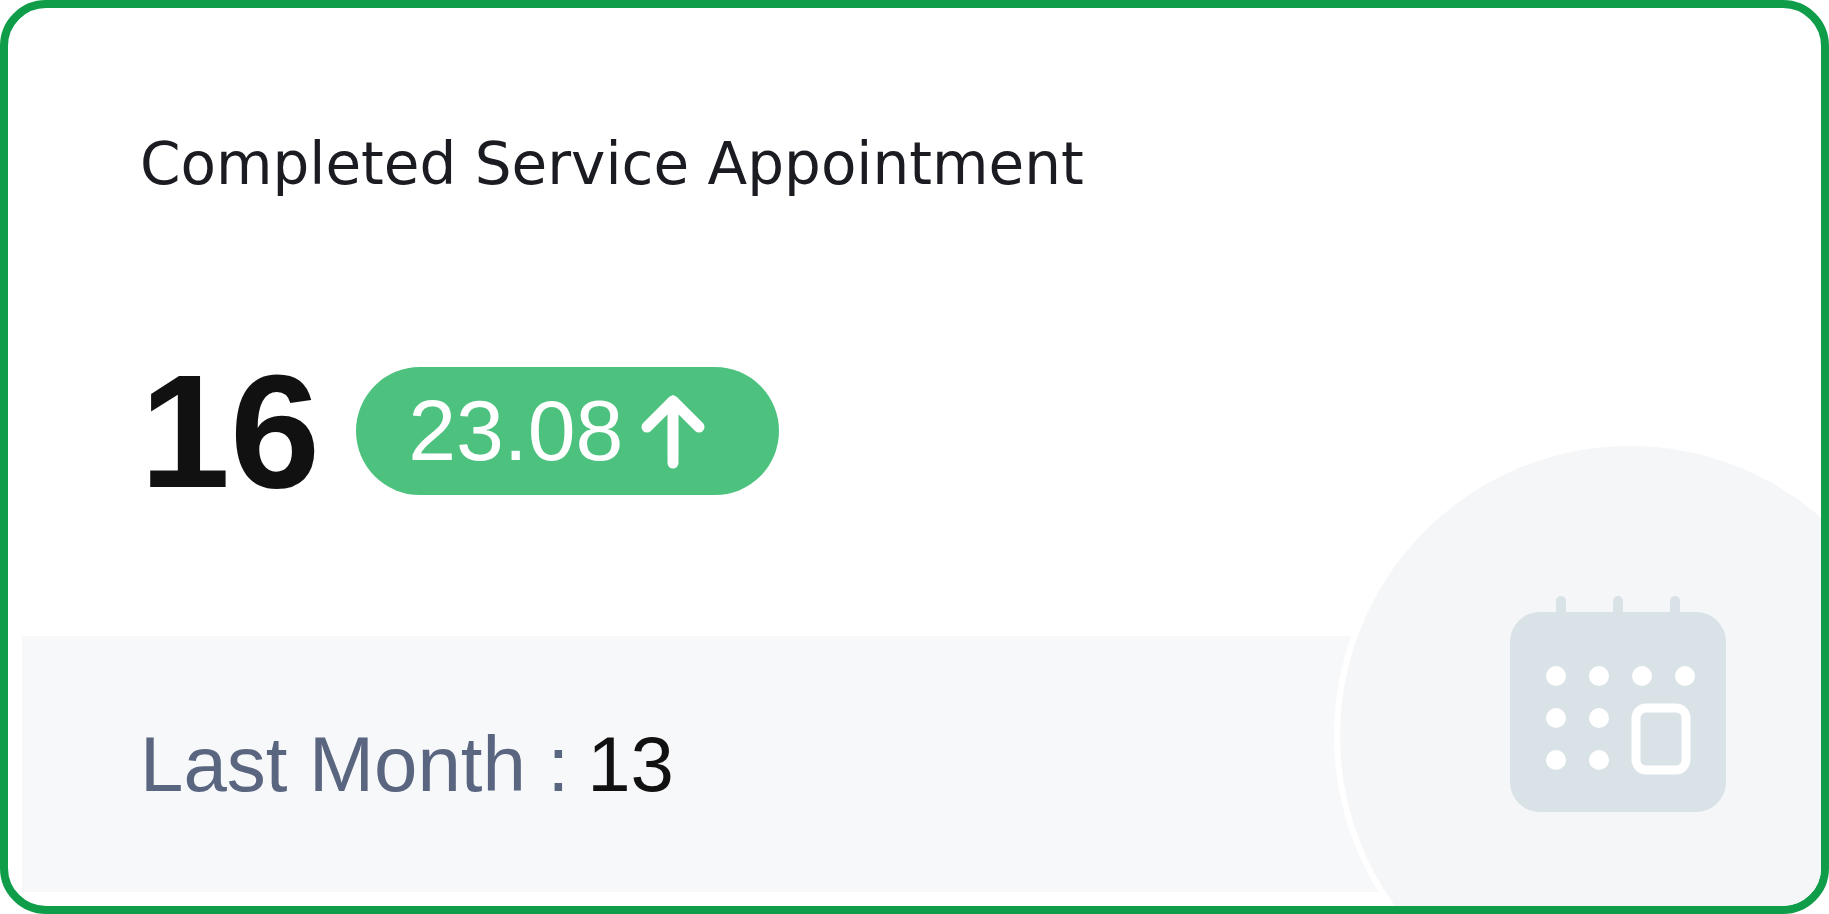 The width and height of the screenshot is (1829, 914). What do you see at coordinates (230, 430) in the screenshot?
I see `stat-value: 16` at bounding box center [230, 430].